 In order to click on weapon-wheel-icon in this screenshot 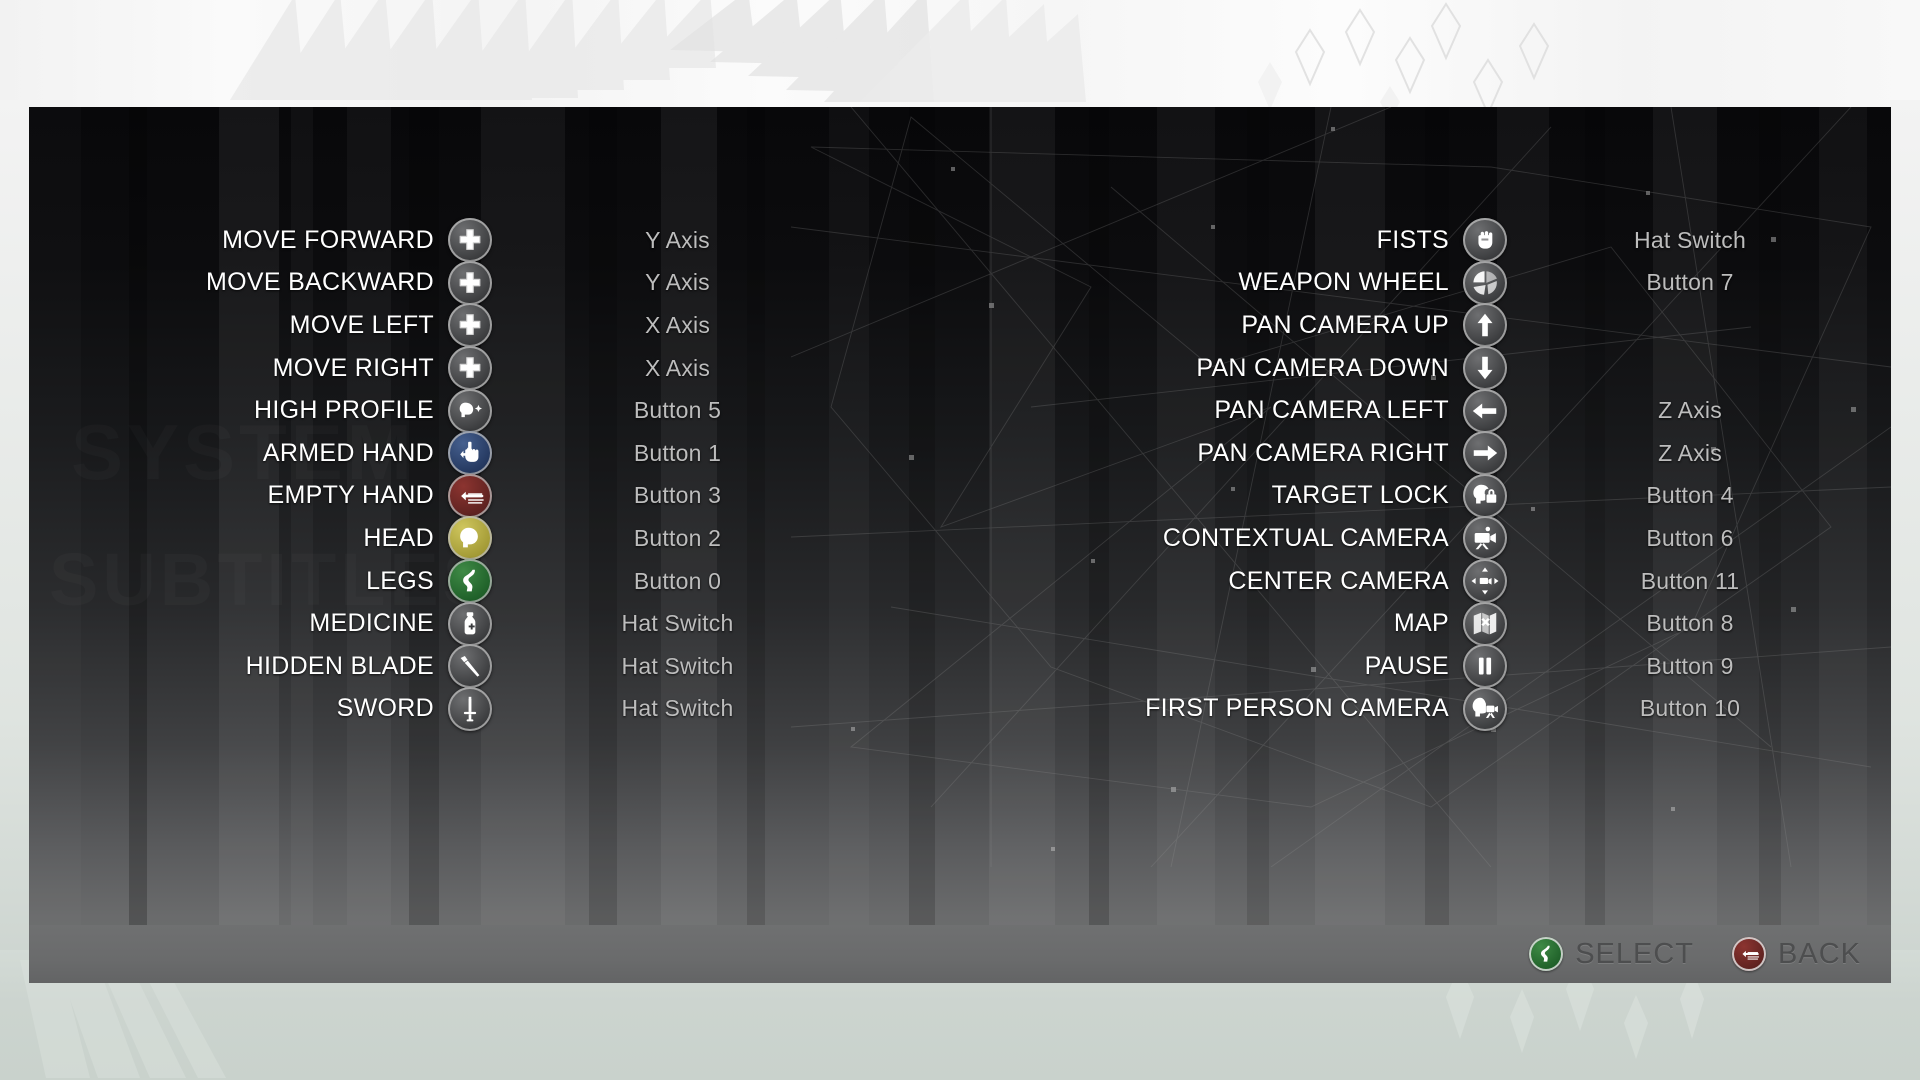, I will do `click(1485, 282)`.